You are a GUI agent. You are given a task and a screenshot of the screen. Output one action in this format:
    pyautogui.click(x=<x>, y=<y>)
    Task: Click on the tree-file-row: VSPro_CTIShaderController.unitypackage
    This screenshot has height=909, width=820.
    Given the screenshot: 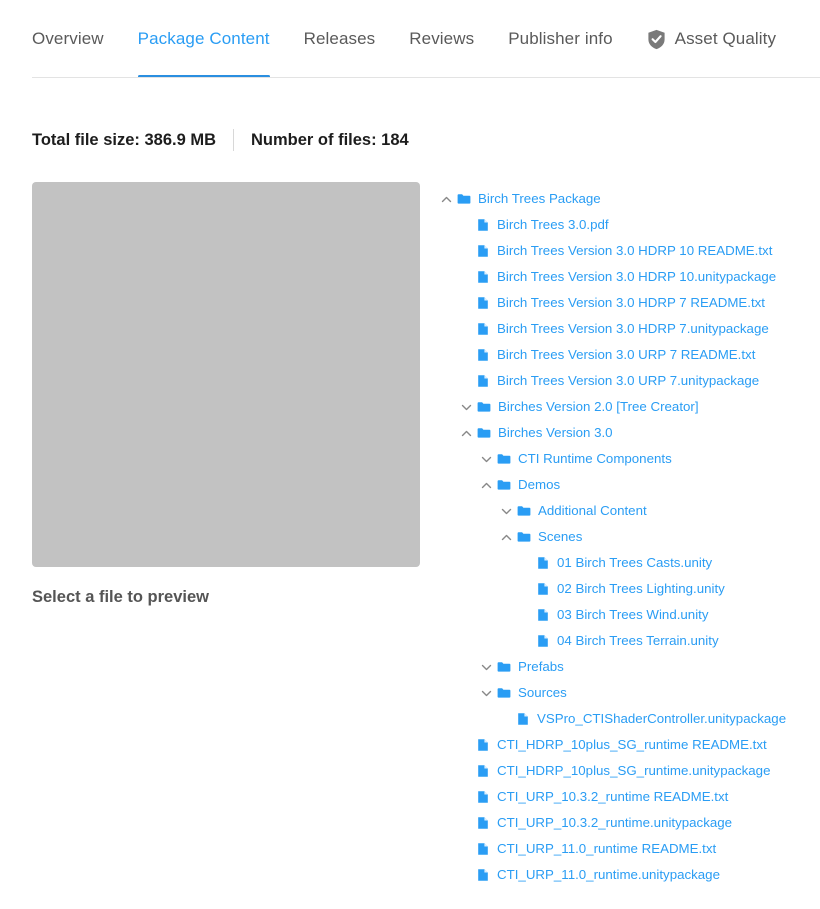 What is the action you would take?
    pyautogui.click(x=630, y=719)
    